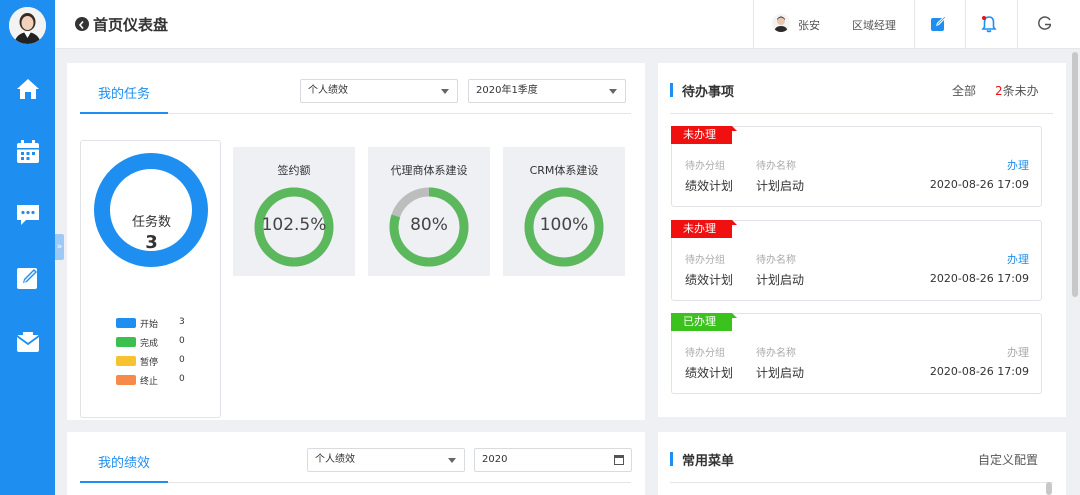 The width and height of the screenshot is (1080, 495). Describe the element at coordinates (27, 25) in the screenshot. I see `avatar` at that location.